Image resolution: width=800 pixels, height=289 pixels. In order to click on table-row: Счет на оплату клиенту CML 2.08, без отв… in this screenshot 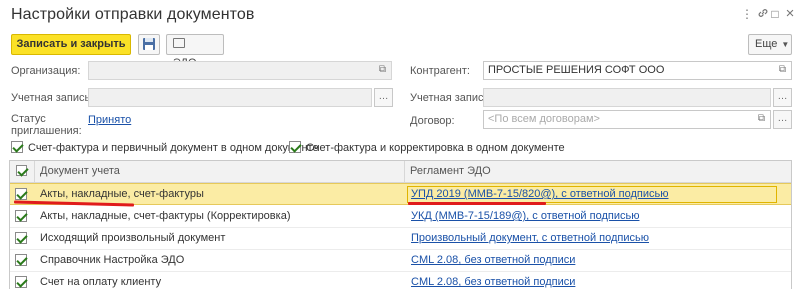, I will do `click(400, 280)`.